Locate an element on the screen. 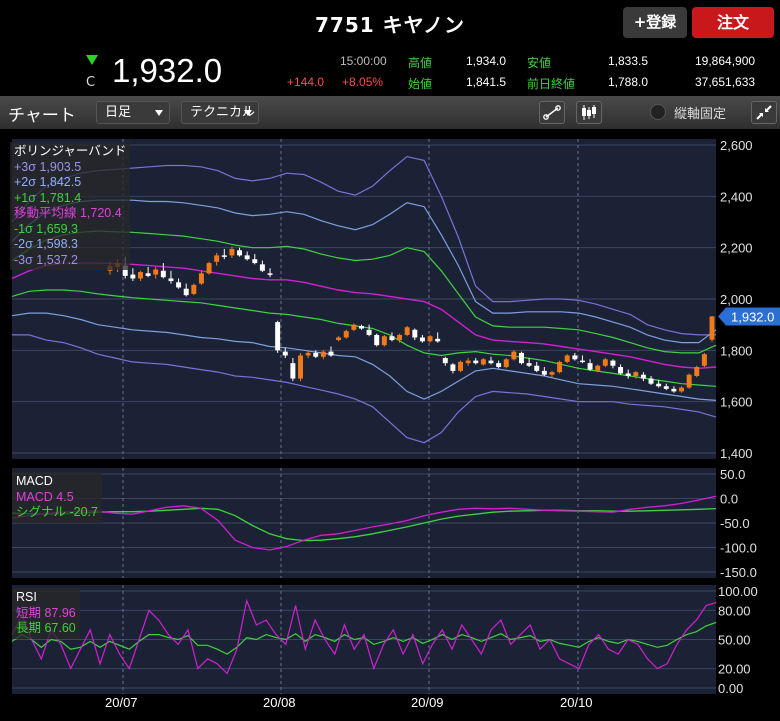 The image size is (780, 721). fix-axis-toggle is located at coordinates (658, 112).